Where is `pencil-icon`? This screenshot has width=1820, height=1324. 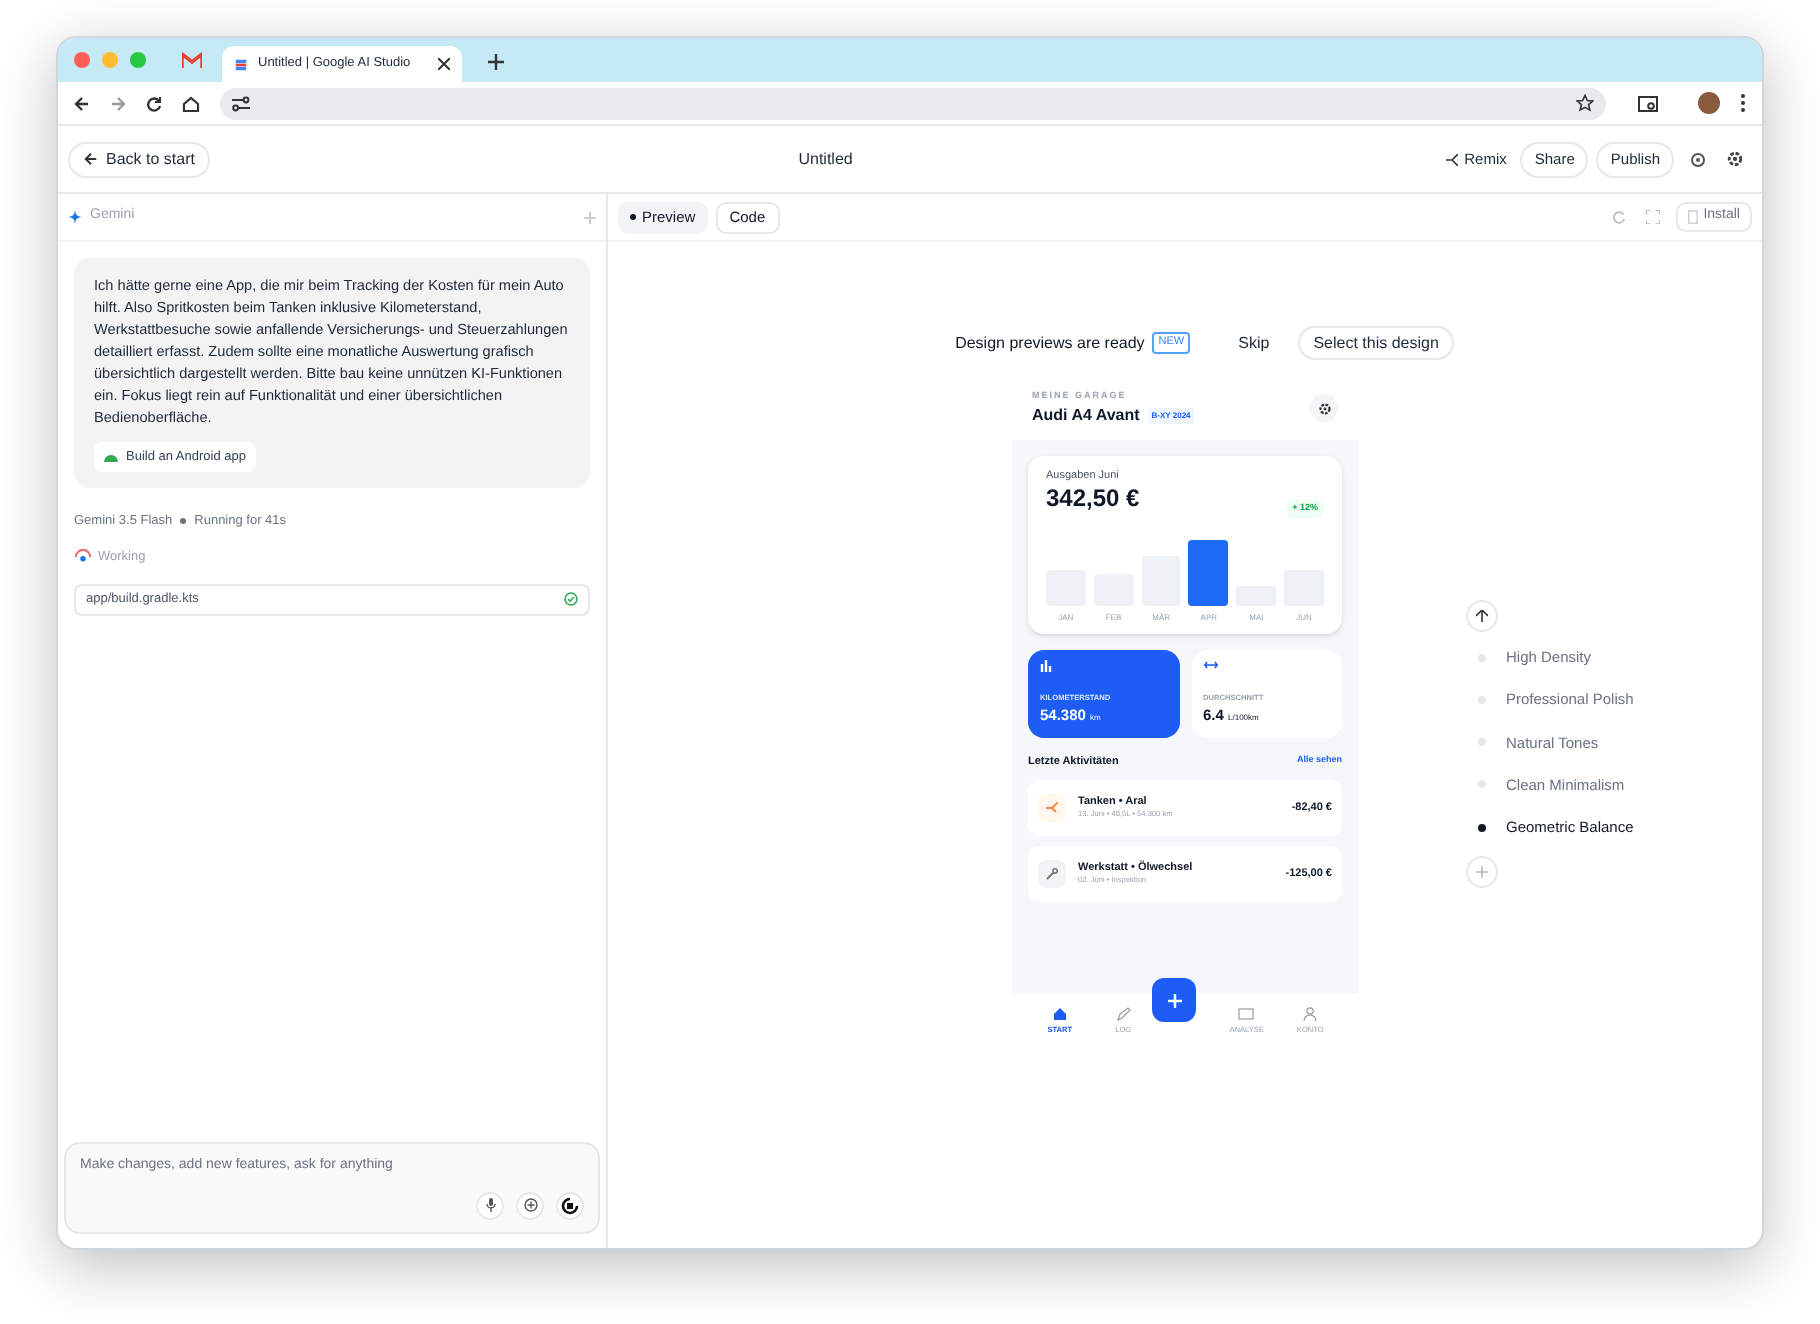
pencil-icon is located at coordinates (1123, 1014).